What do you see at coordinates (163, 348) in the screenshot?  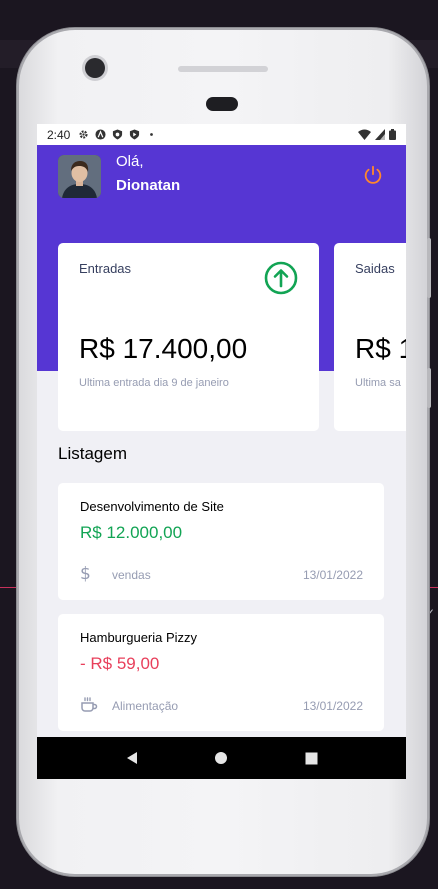 I see `income-card-amount: R$ 17.400,00` at bounding box center [163, 348].